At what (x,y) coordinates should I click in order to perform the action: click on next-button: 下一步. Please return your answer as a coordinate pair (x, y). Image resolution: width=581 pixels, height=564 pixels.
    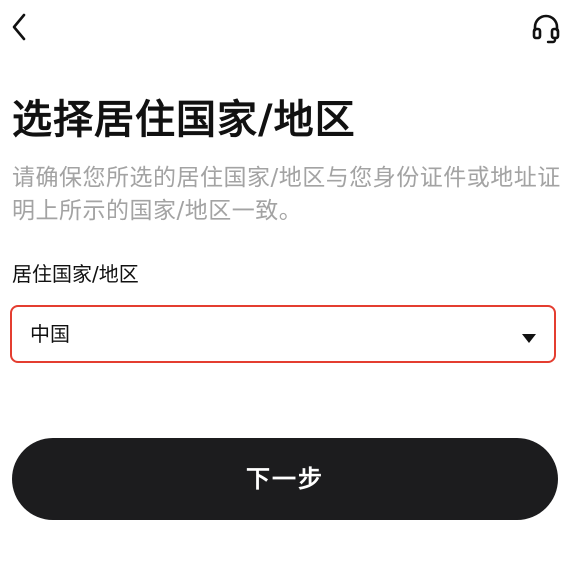
    Looking at the image, I should click on (285, 479).